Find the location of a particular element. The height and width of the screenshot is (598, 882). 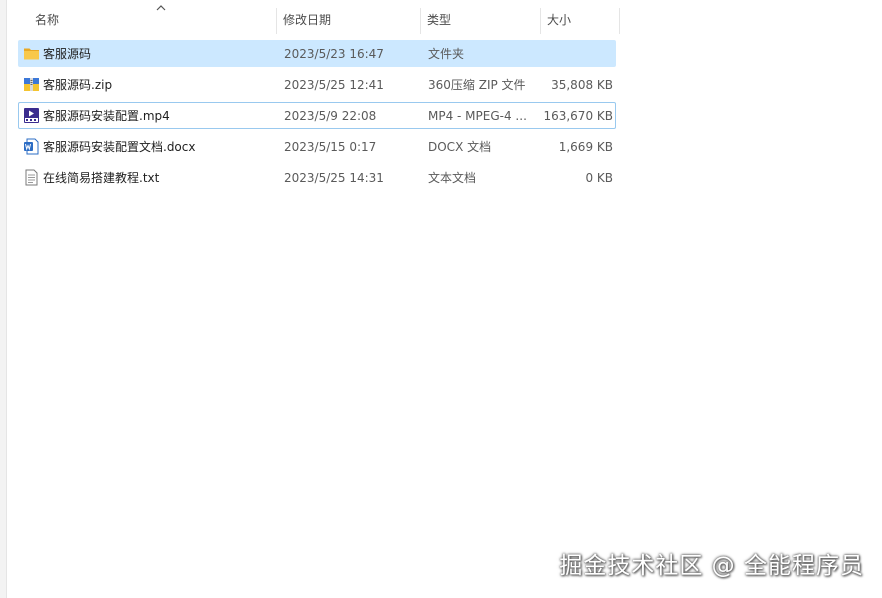

sort-ascending-icon is located at coordinates (161, 8).